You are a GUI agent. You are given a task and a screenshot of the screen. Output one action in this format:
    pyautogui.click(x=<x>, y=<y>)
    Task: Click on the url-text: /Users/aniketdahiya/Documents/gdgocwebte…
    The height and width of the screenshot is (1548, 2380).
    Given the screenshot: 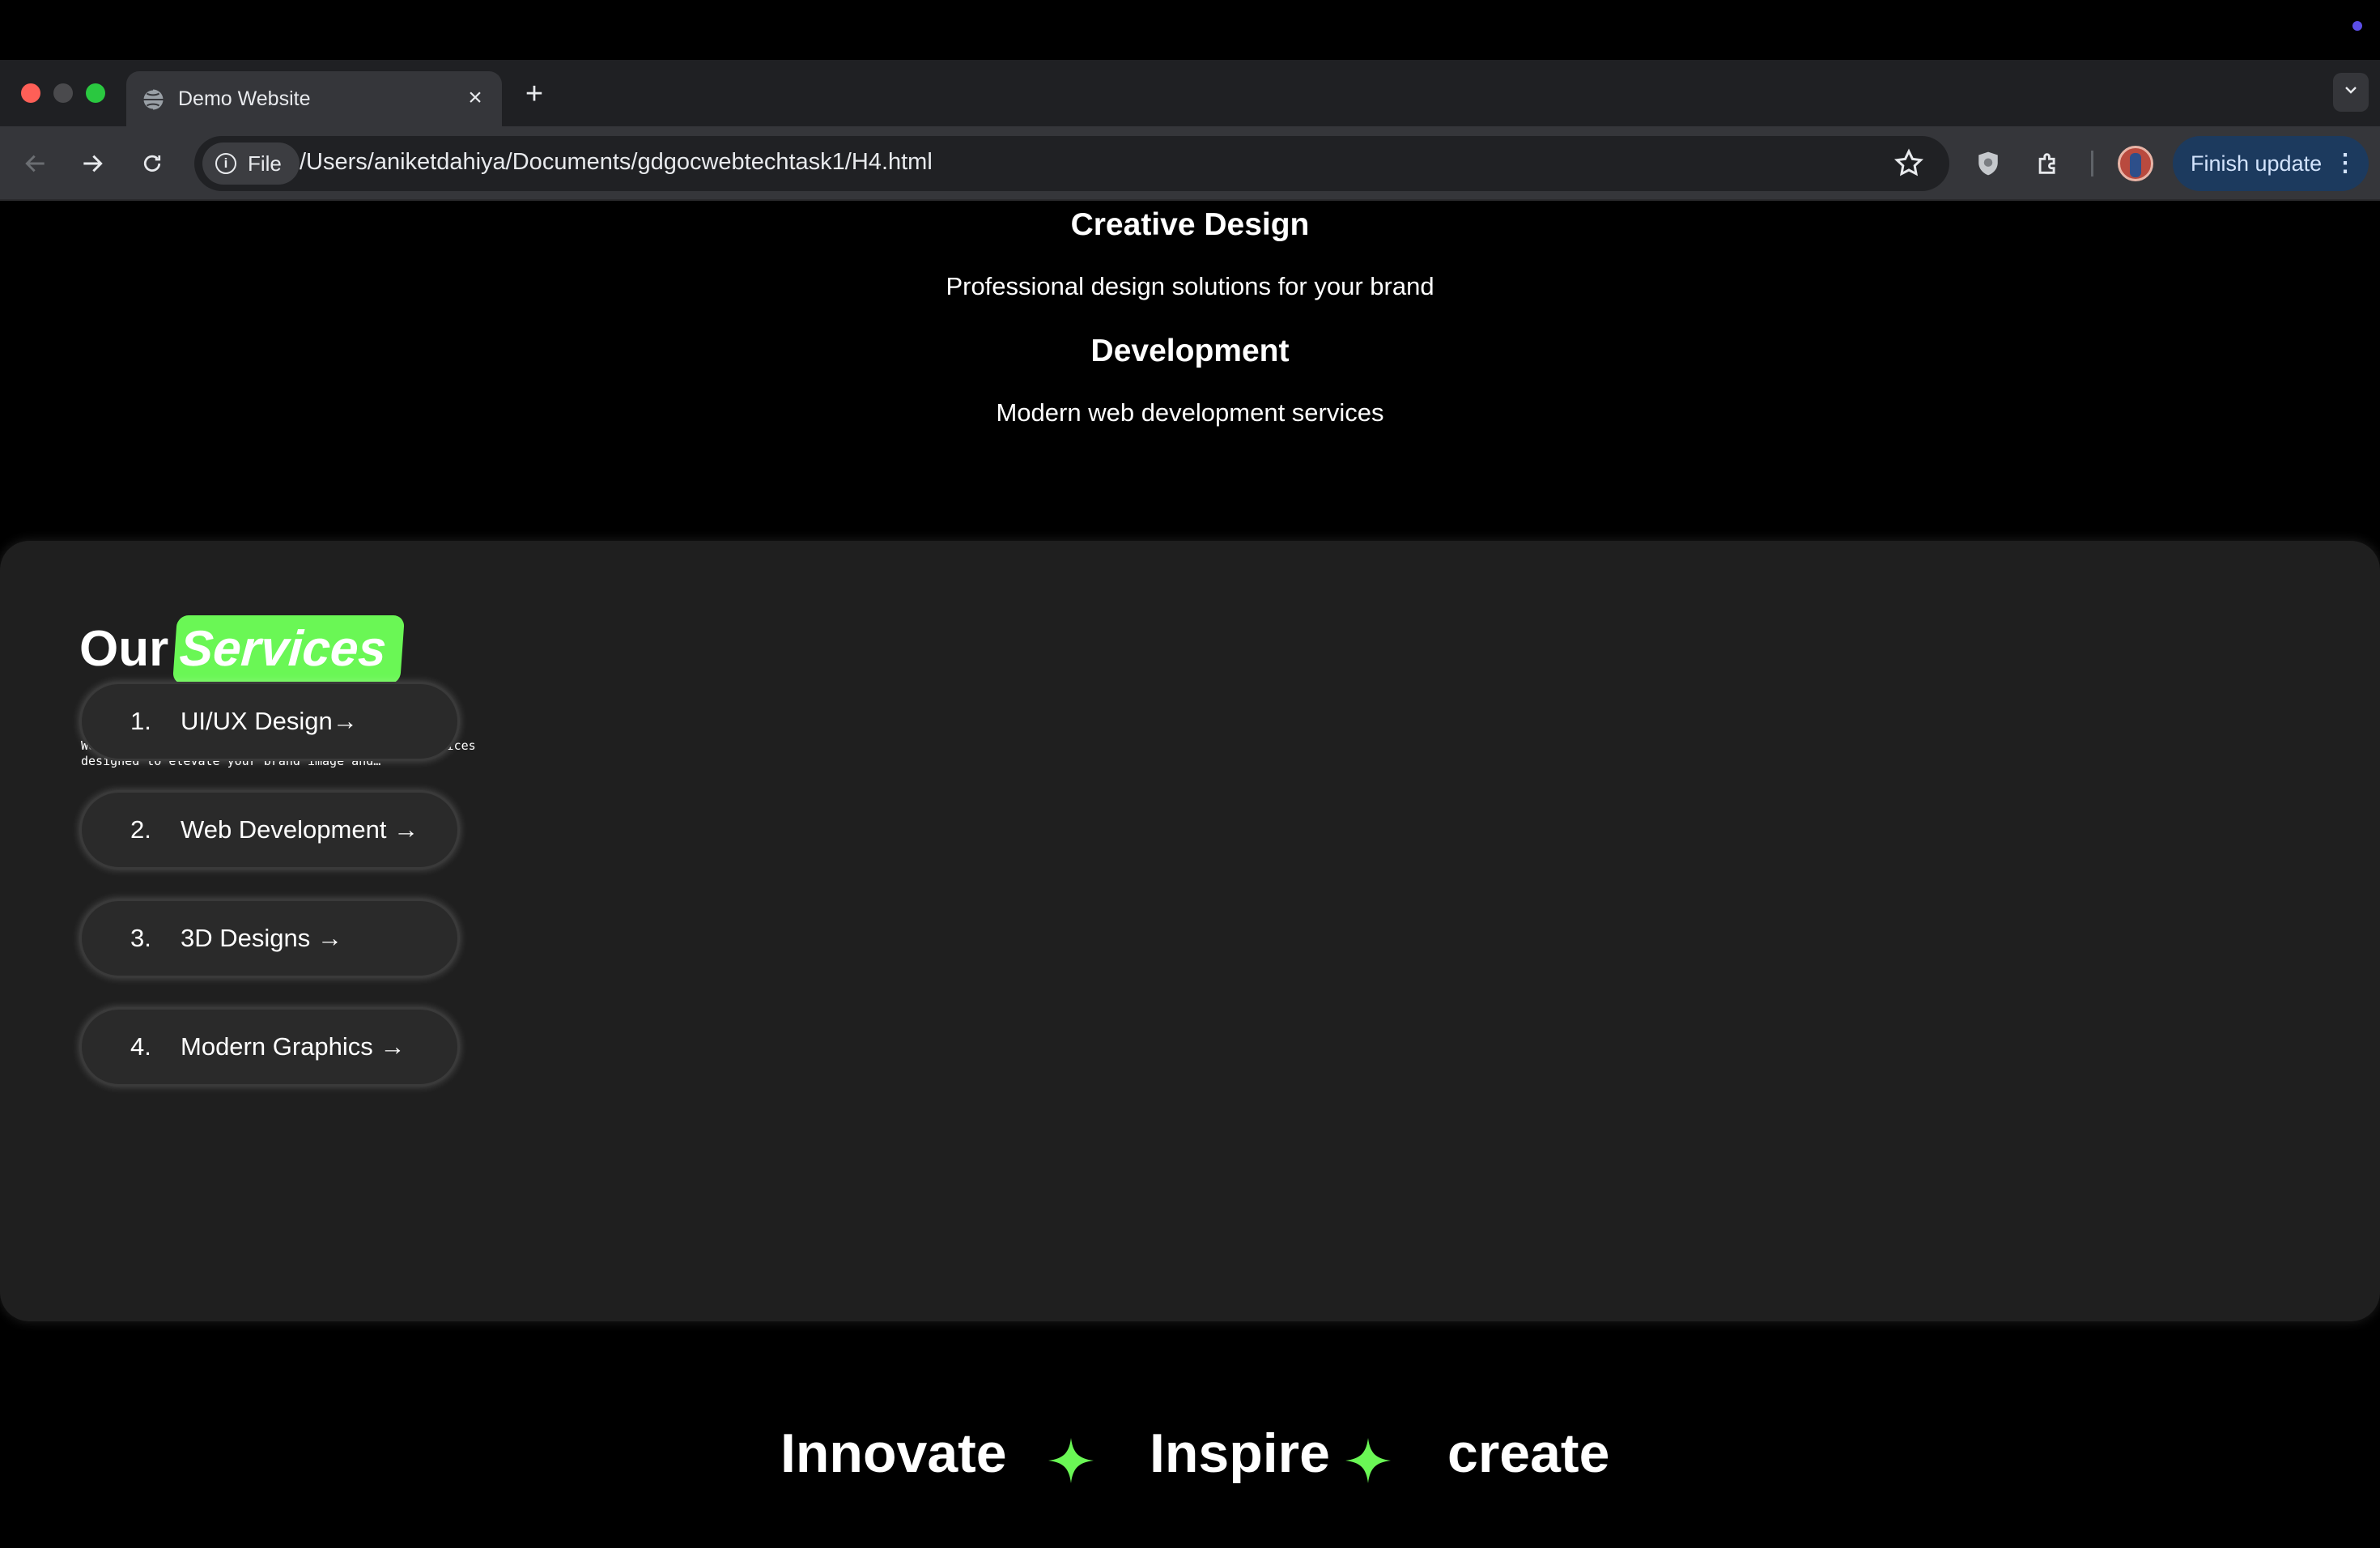 What is the action you would take?
    pyautogui.click(x=616, y=162)
    